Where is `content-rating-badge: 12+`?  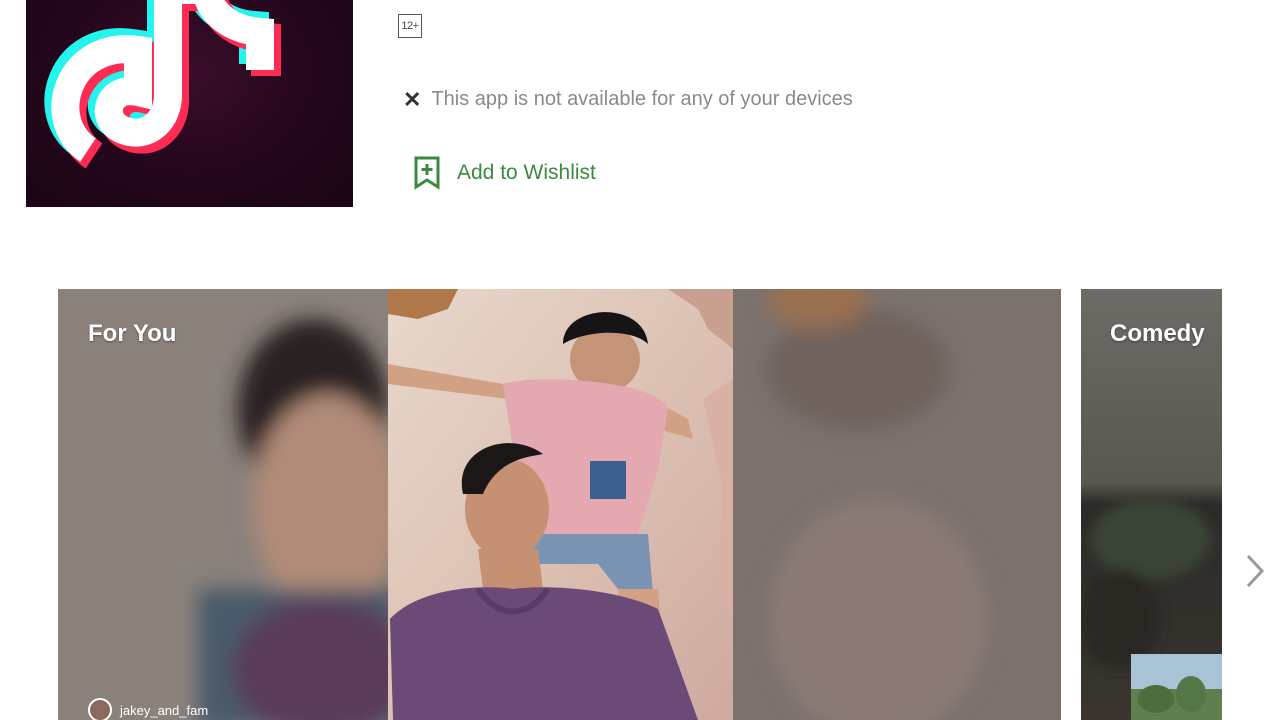
content-rating-badge: 12+ is located at coordinates (410, 26).